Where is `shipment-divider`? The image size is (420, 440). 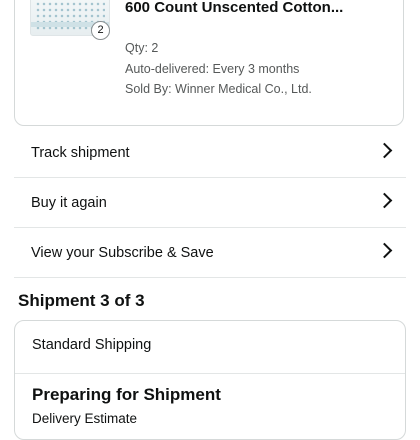
shipment-divider is located at coordinates (210, 373).